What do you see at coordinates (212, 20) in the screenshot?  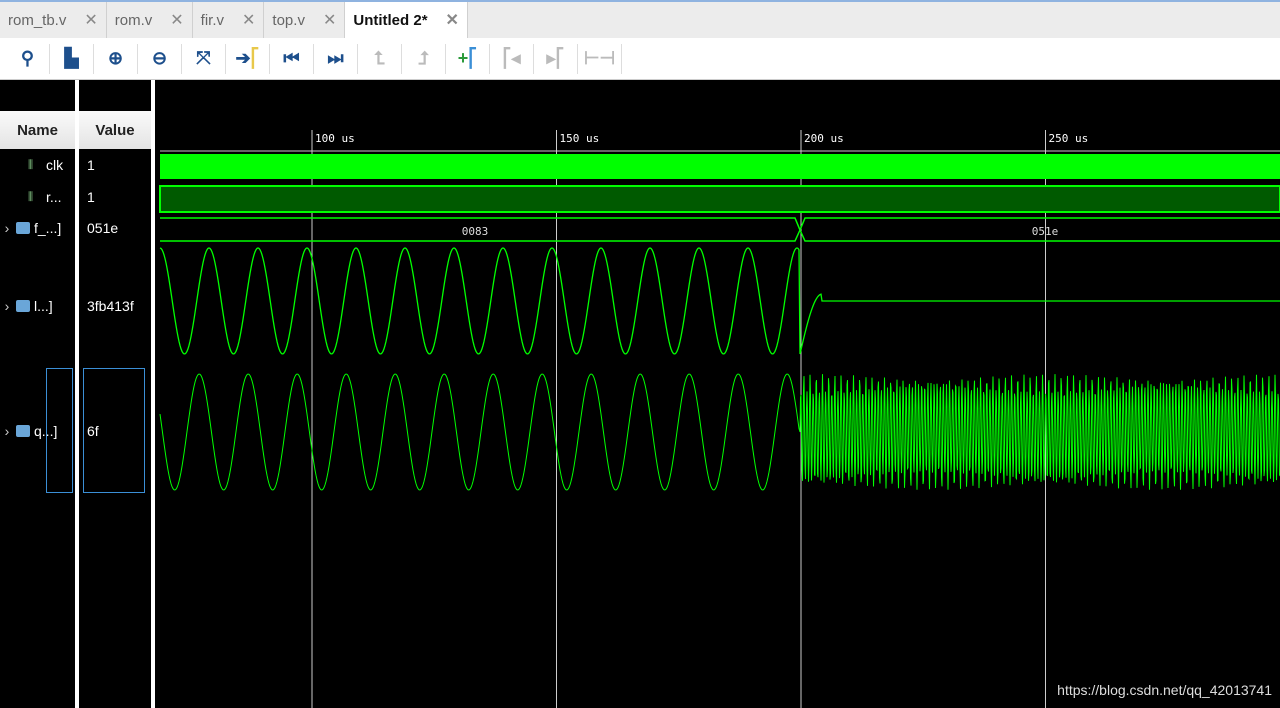 I see `tab-label: fir.v` at bounding box center [212, 20].